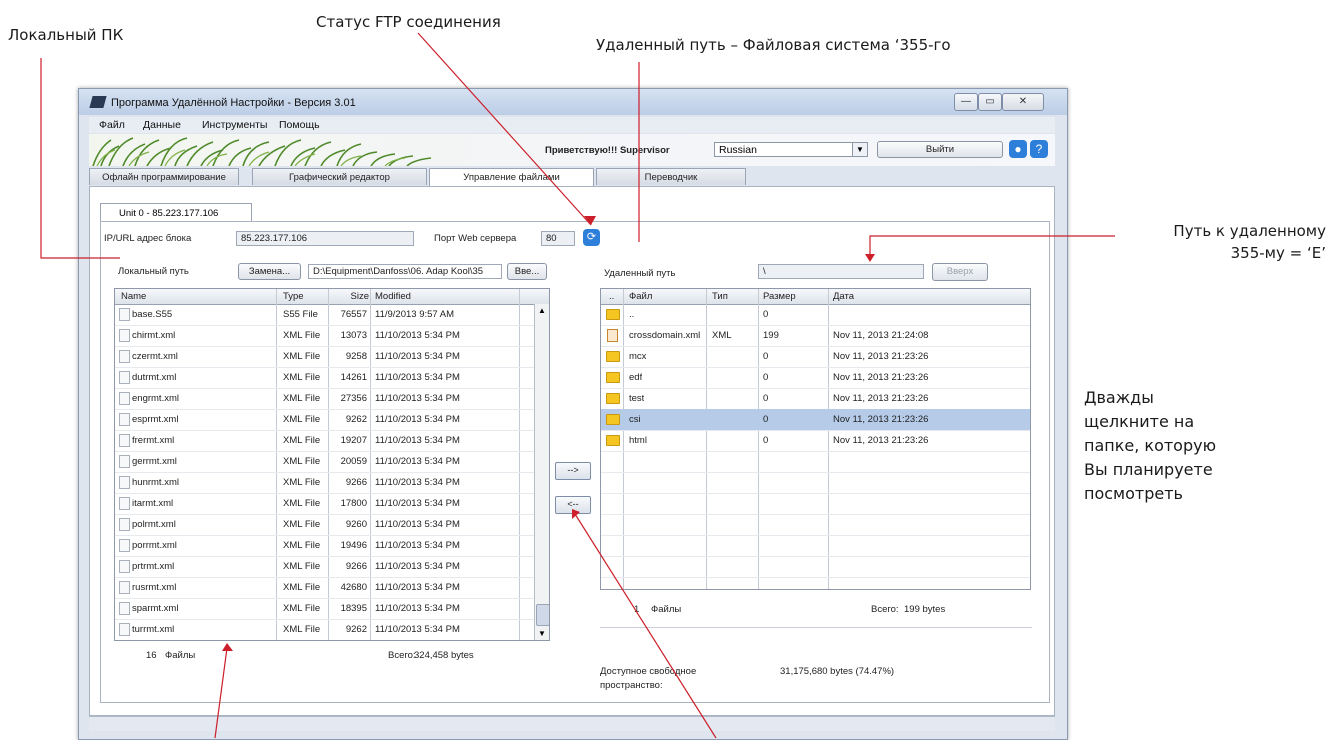  I want to click on file-date: Nov 11, 2013 21:24:08, so click(881, 335).